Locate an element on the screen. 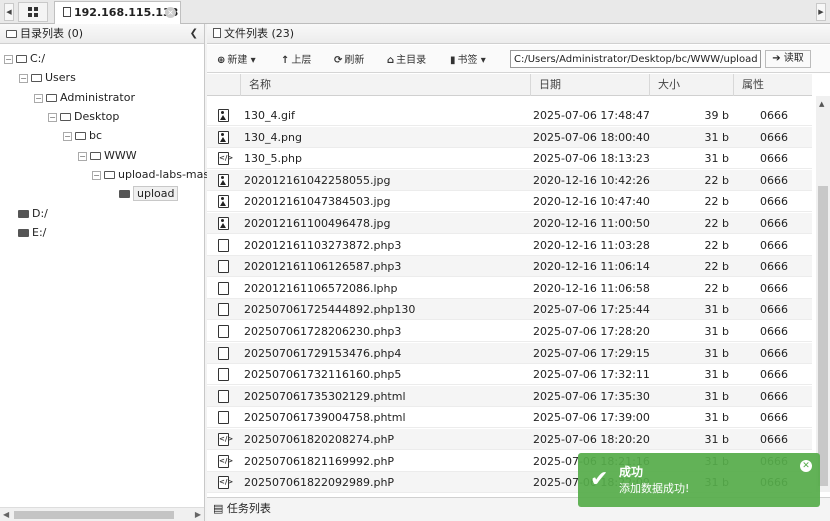 This screenshot has width=830, height=521. file-date: 2025-07-06 17:25:44 is located at coordinates (591, 310).